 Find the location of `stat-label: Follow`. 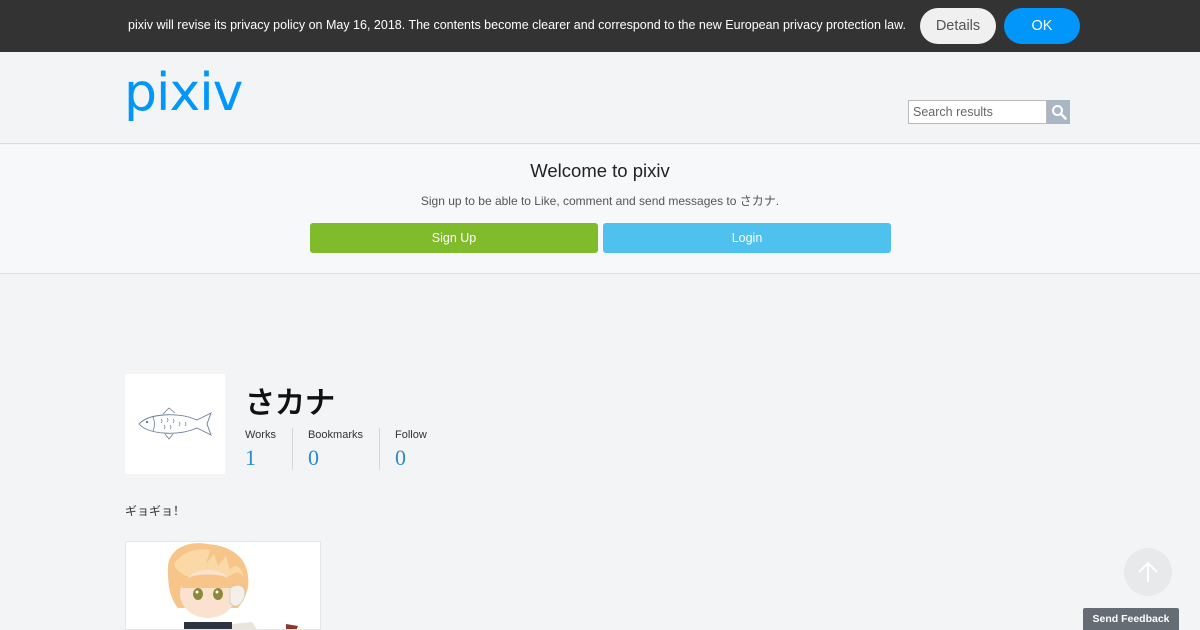

stat-label: Follow is located at coordinates (411, 435).